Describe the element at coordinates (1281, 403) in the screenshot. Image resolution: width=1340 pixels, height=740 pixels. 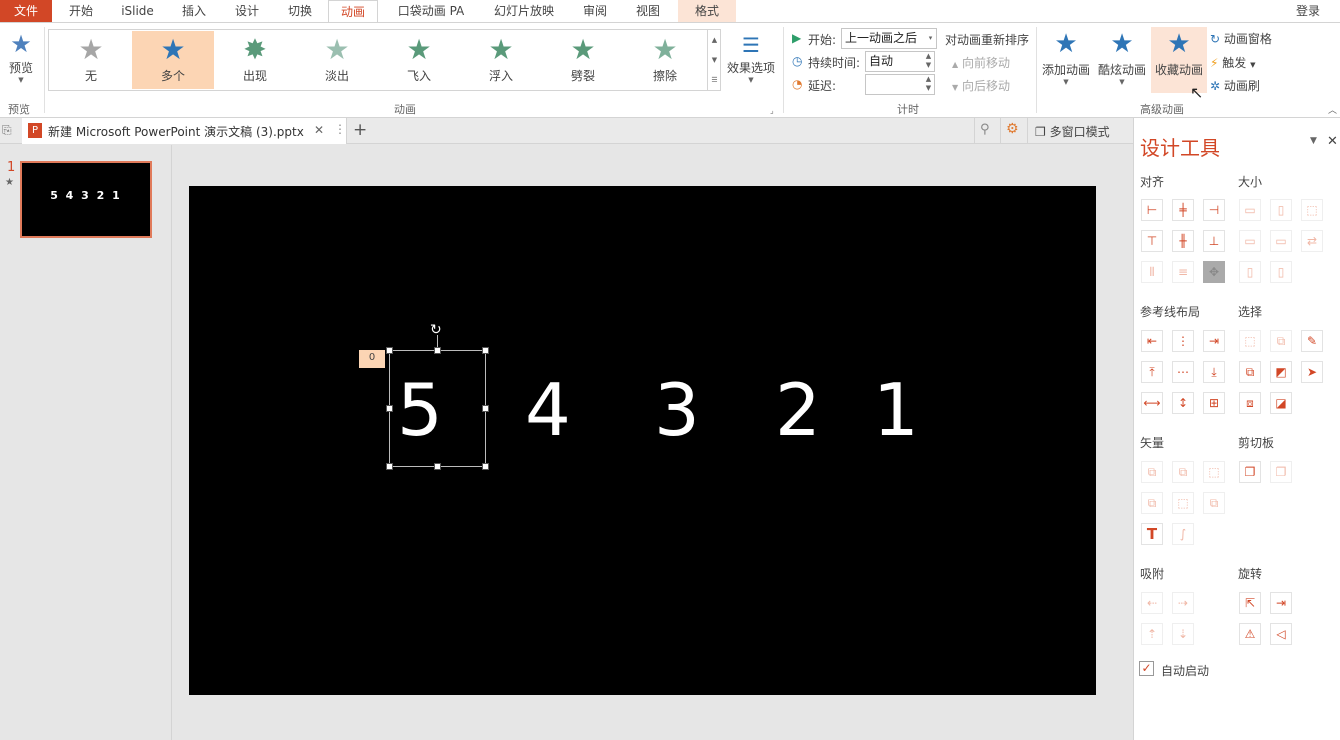
I see `select-back-icon: ◪` at that location.